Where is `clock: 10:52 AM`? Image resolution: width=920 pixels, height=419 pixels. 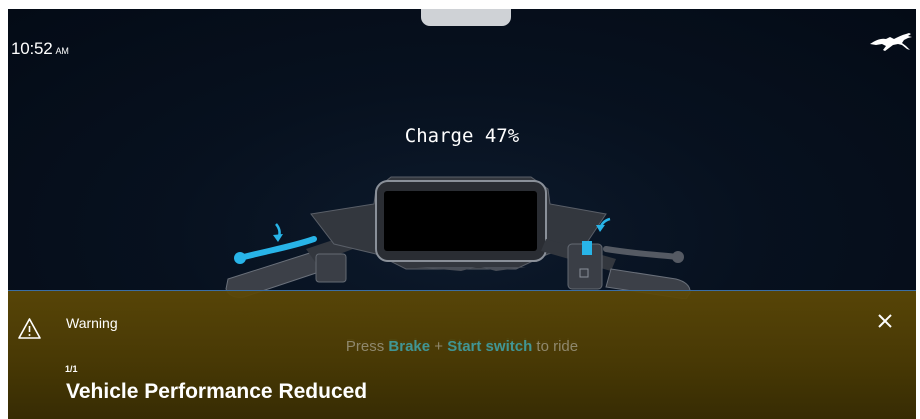 clock: 10:52 AM is located at coordinates (40, 49).